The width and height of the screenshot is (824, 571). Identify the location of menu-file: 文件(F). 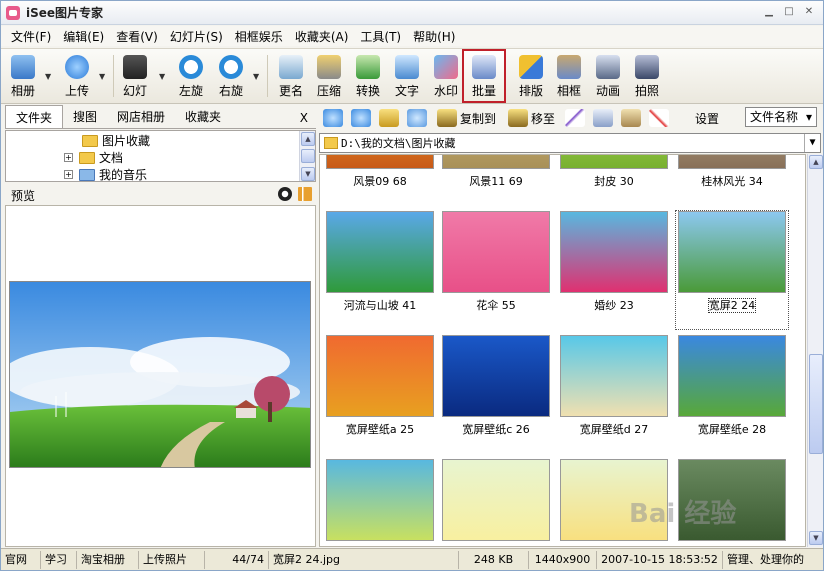
(31, 36).